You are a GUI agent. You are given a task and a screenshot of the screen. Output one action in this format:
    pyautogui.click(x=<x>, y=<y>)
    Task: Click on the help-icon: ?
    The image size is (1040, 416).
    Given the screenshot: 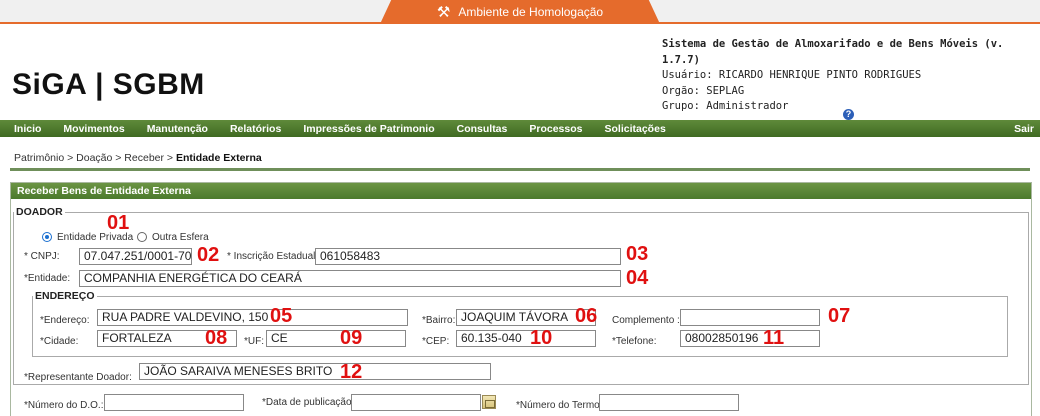 What is the action you would take?
    pyautogui.click(x=848, y=114)
    